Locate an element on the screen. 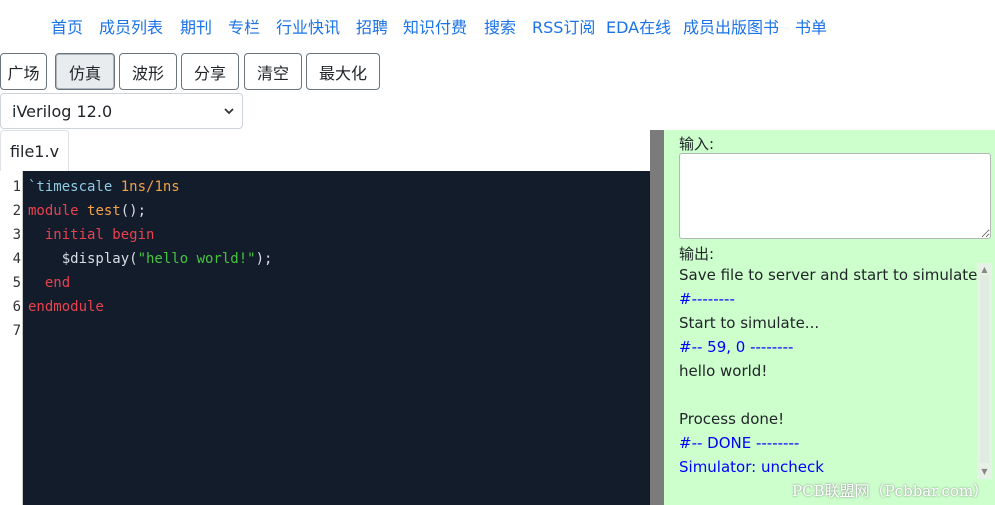 This screenshot has height=505, width=995. line-number: 7 is located at coordinates (16, 331).